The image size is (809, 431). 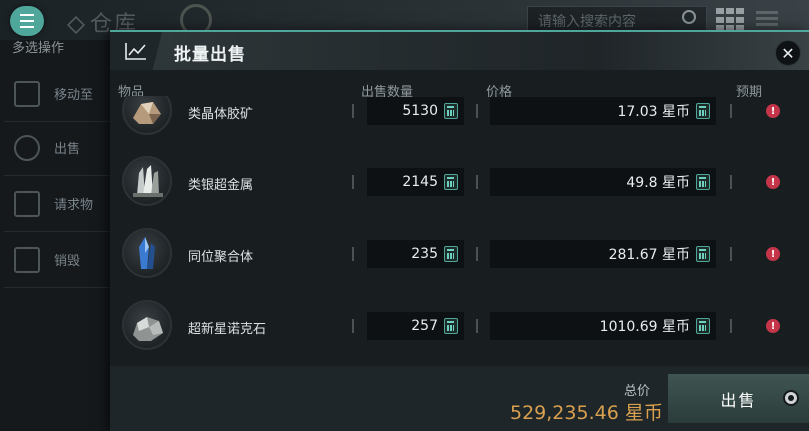 What do you see at coordinates (649, 255) in the screenshot?
I see `price-value: 281.67 星币` at bounding box center [649, 255].